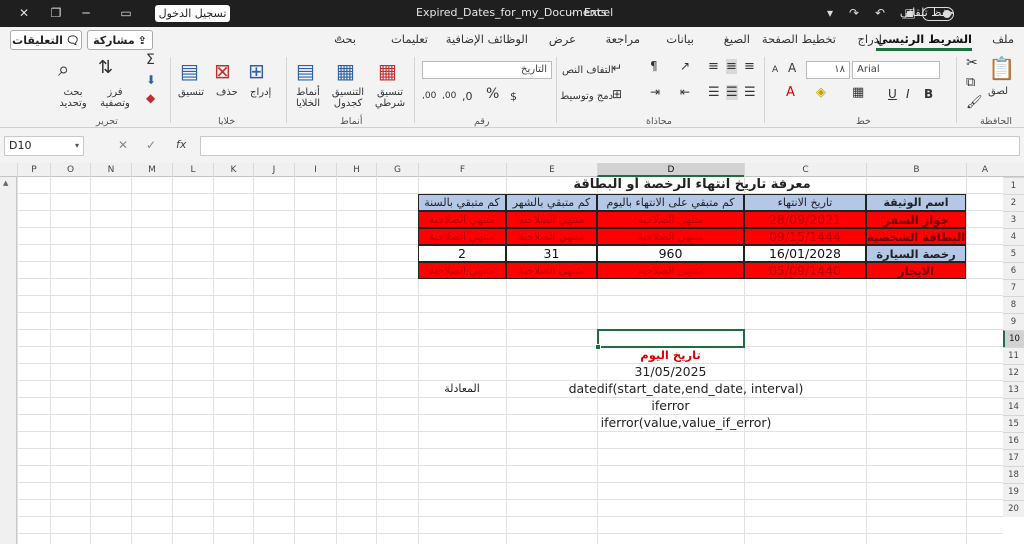 Image resolution: width=1024 pixels, height=544 pixels. Describe the element at coordinates (830, 13) in the screenshot. I see `customize-quick-access-icon: ▾` at that location.